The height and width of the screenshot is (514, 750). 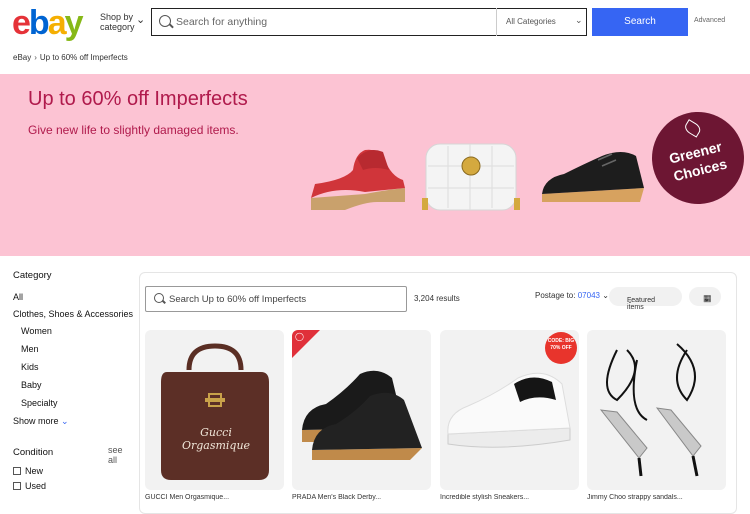 What do you see at coordinates (692, 128) in the screenshot?
I see `leaf-icon` at bounding box center [692, 128].